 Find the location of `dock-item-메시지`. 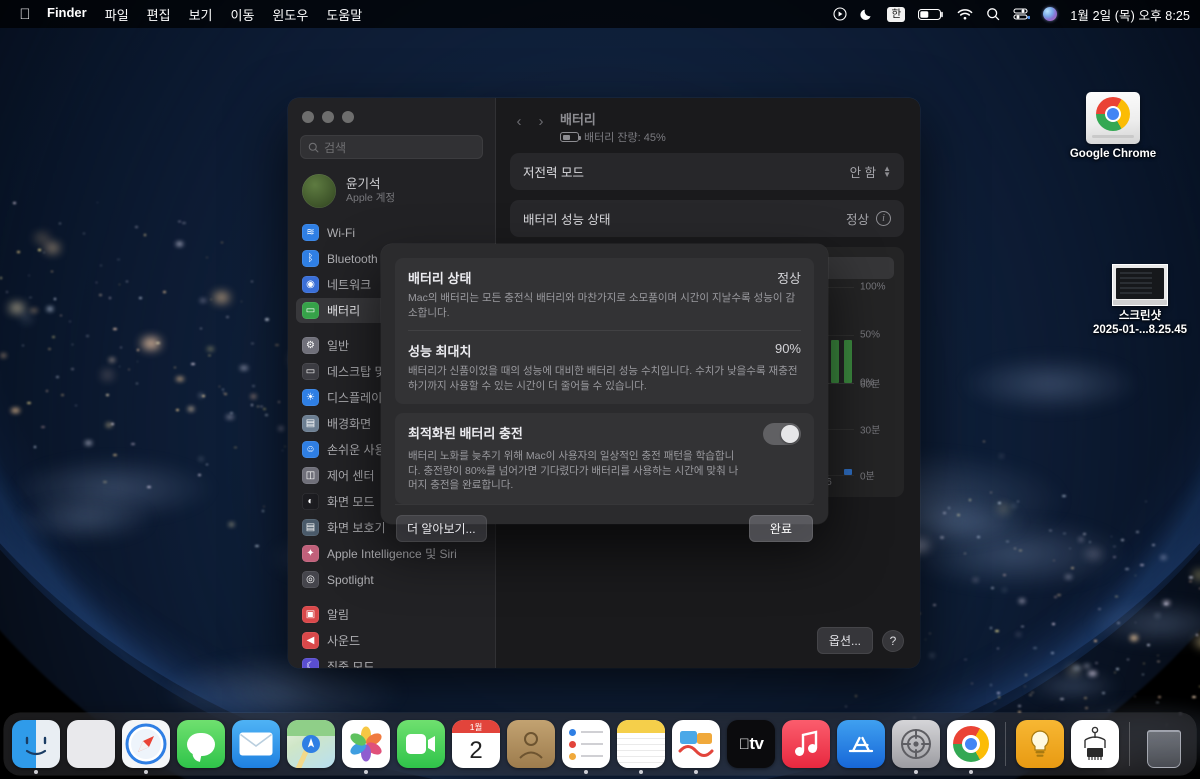

dock-item-메시지 is located at coordinates (201, 744).